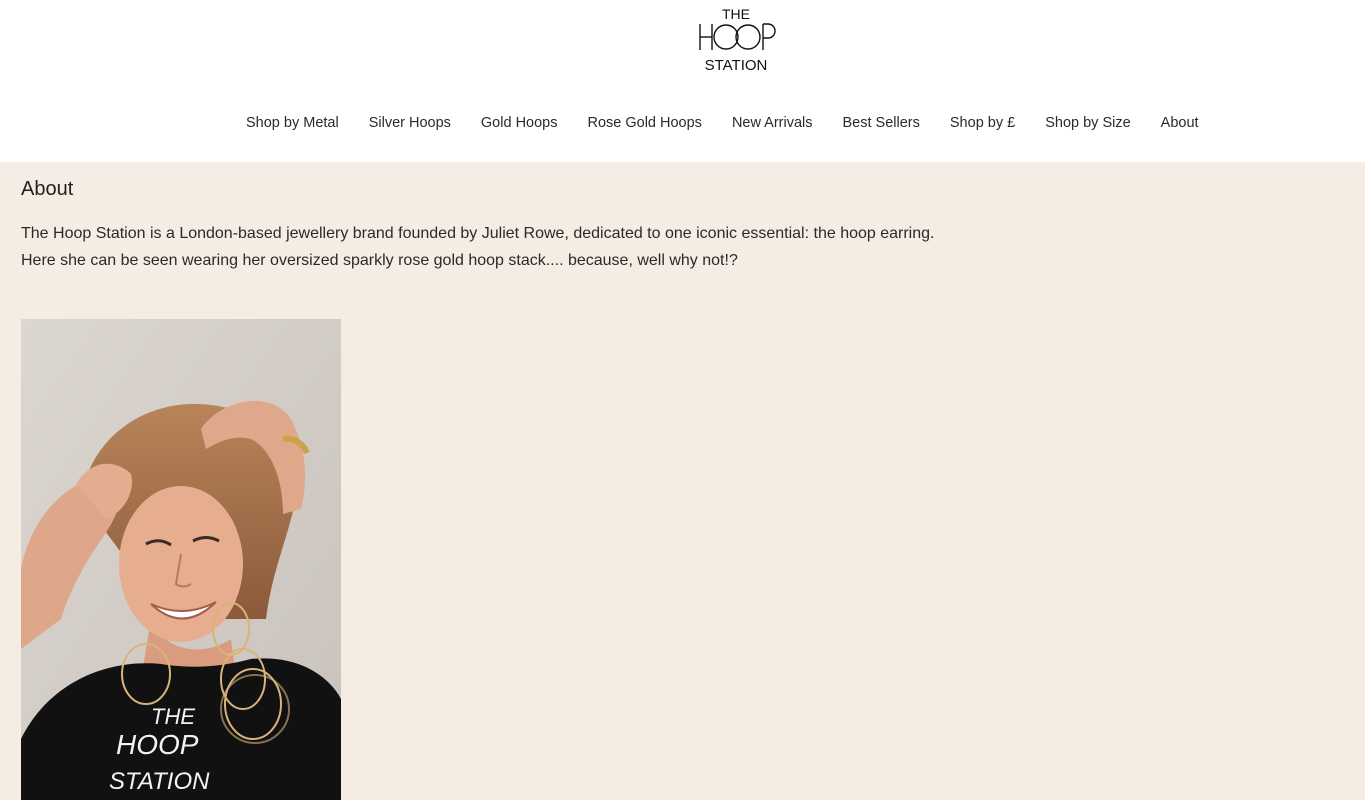  I want to click on nav-item-rose-gold-hoops: Rose Gold Hoops, so click(644, 123).